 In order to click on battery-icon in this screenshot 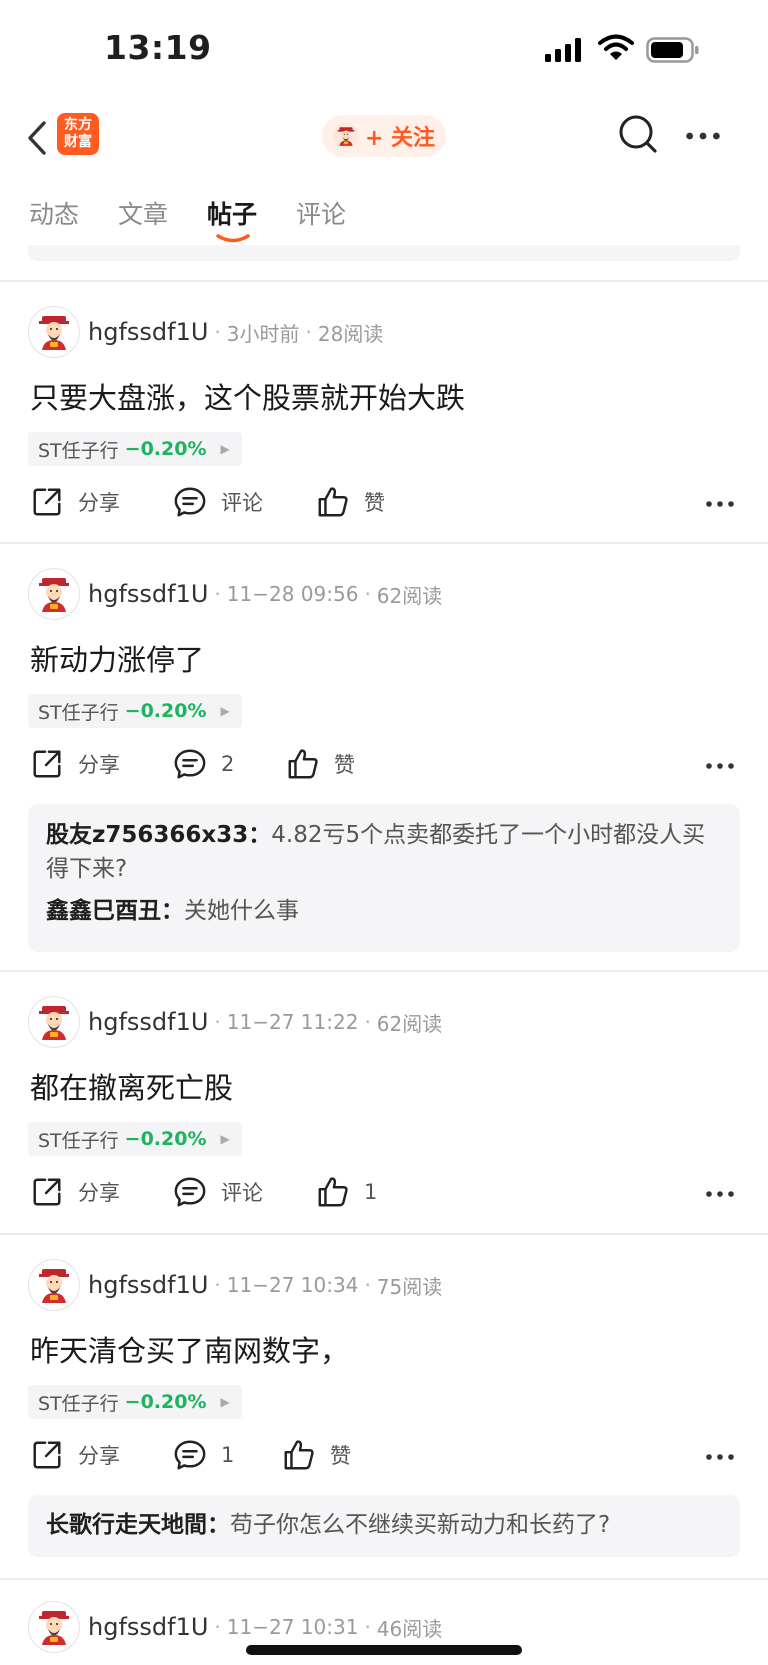, I will do `click(672, 50)`.